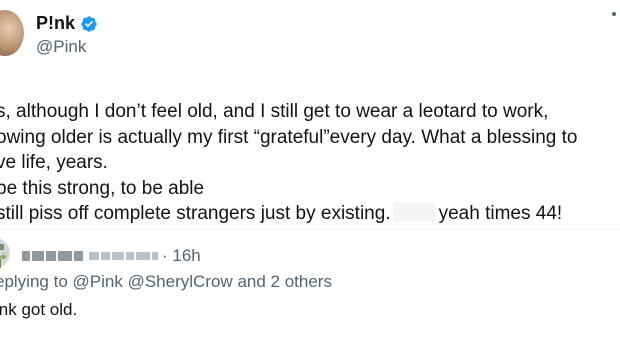 This screenshot has height=349, width=620. I want to click on tweet-line: be this strong, to be able, so click(102, 188).